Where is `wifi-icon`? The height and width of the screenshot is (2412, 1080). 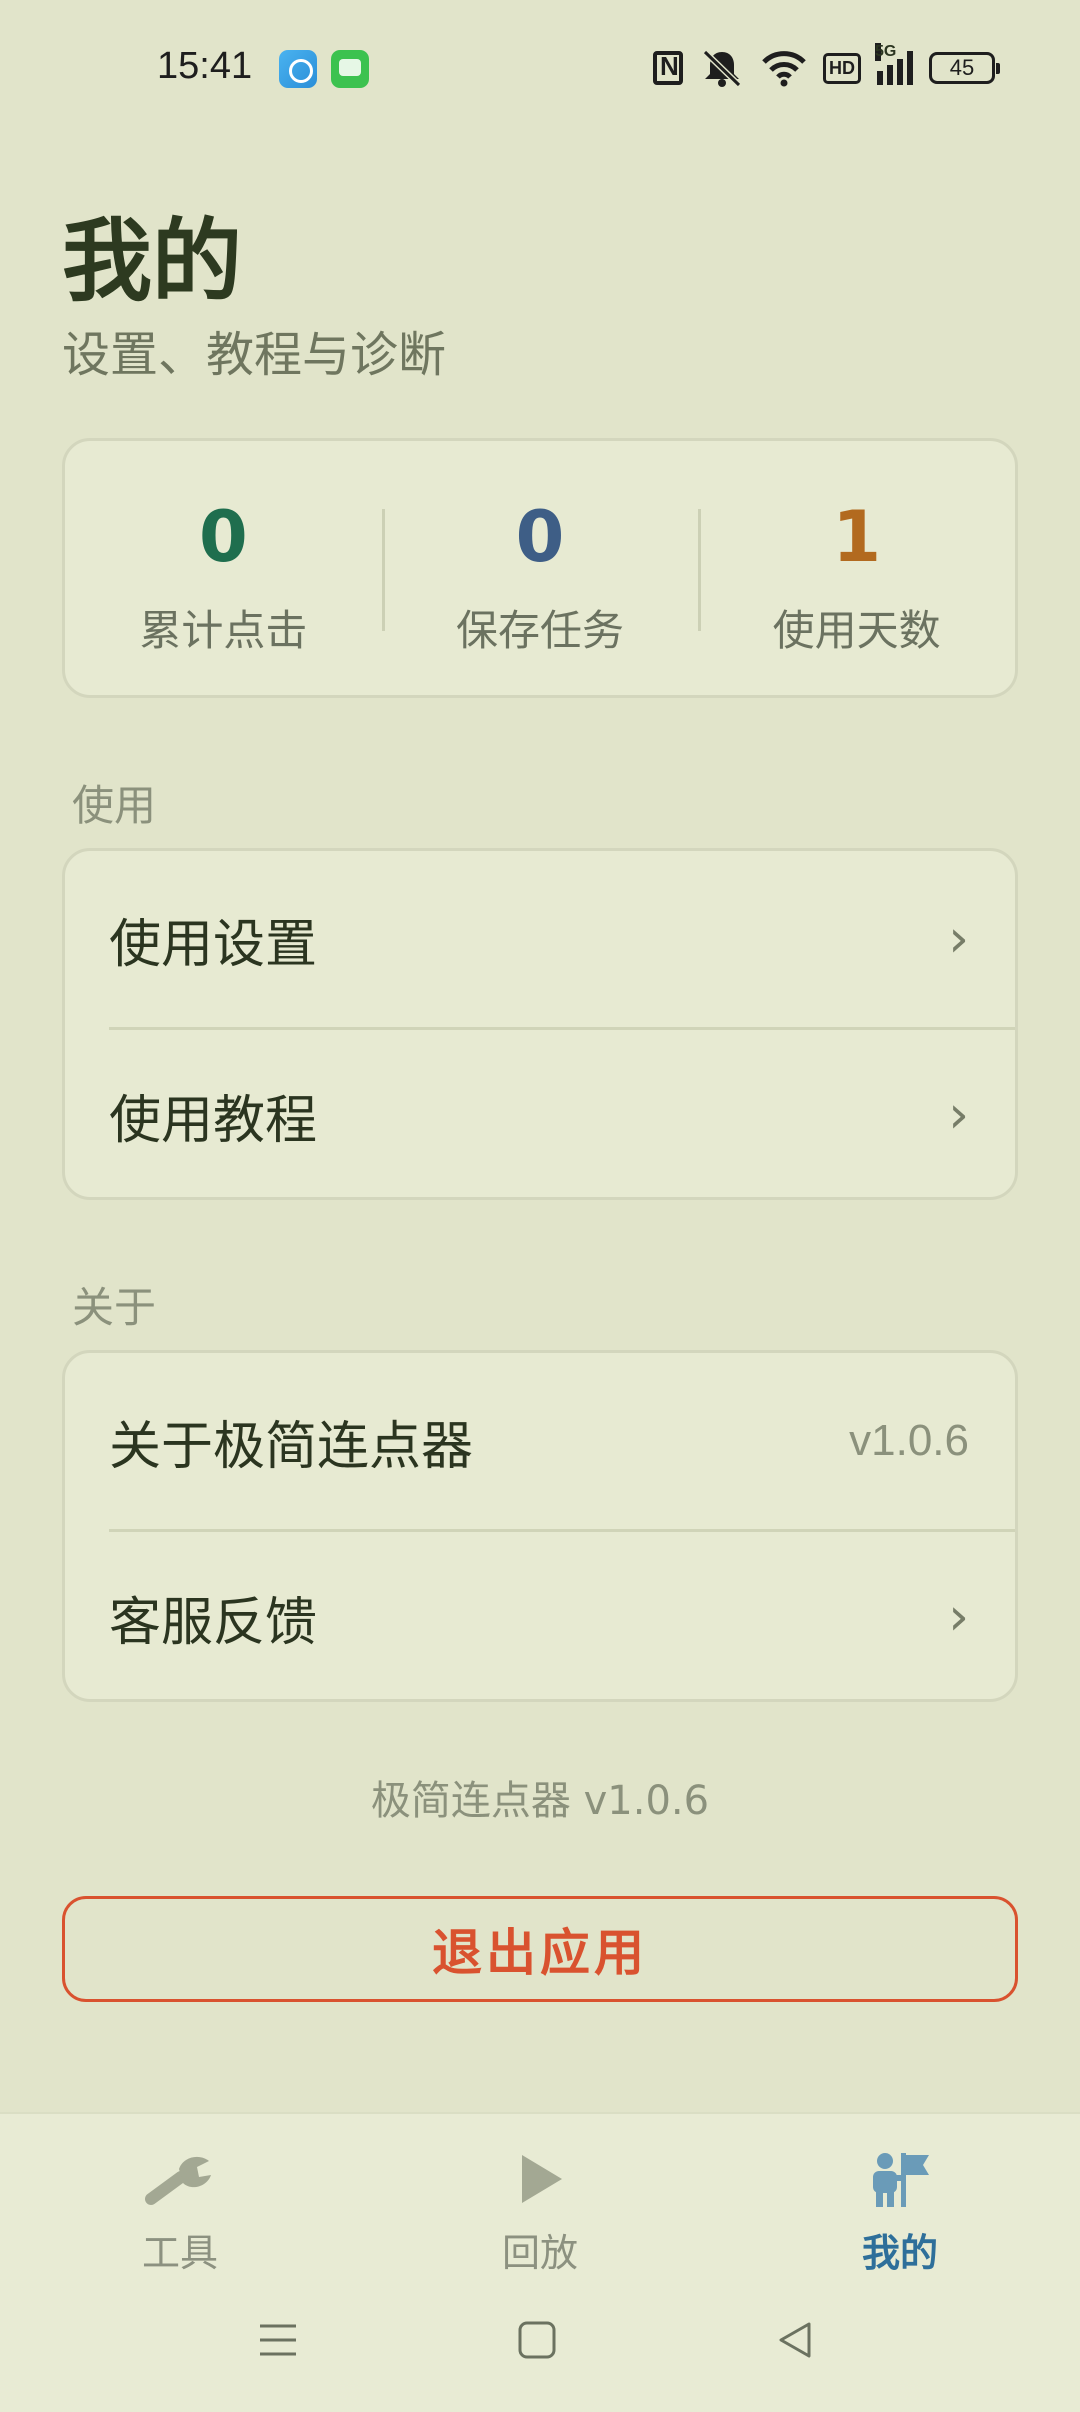
wifi-icon is located at coordinates (784, 69).